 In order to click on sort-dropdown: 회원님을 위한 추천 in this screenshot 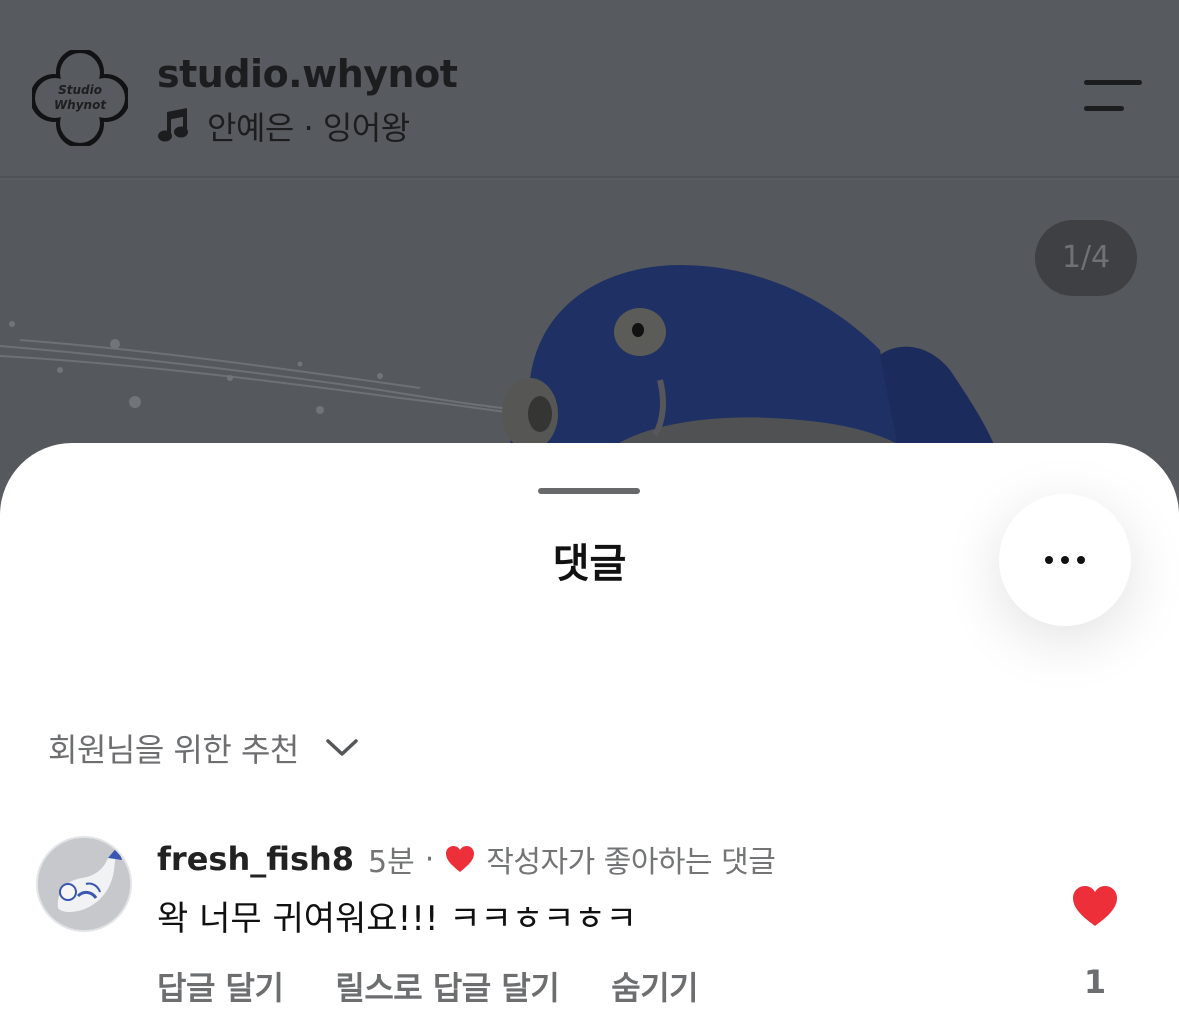, I will do `click(203, 748)`.